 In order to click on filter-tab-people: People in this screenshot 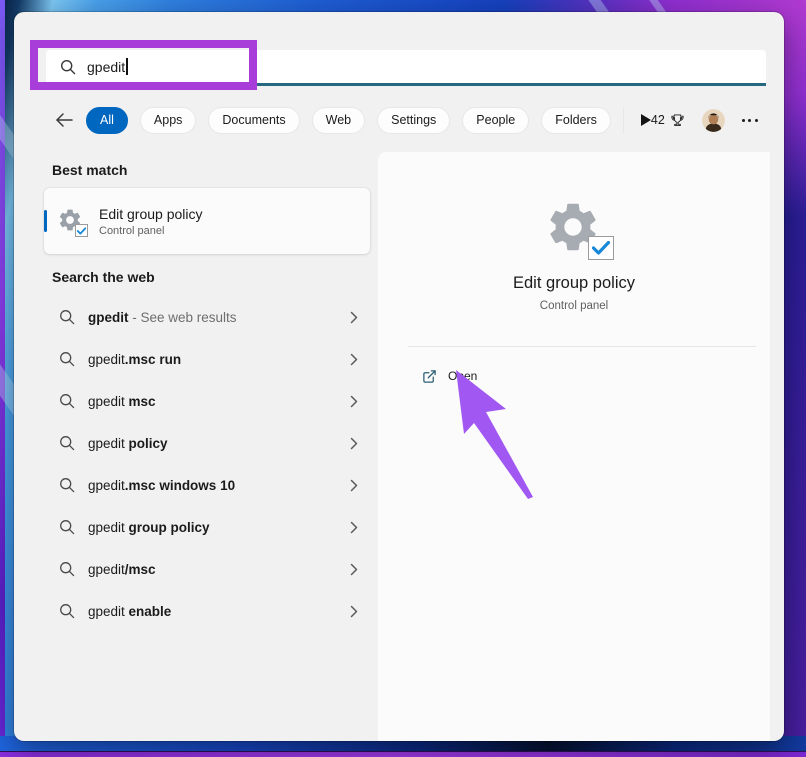, I will do `click(496, 120)`.